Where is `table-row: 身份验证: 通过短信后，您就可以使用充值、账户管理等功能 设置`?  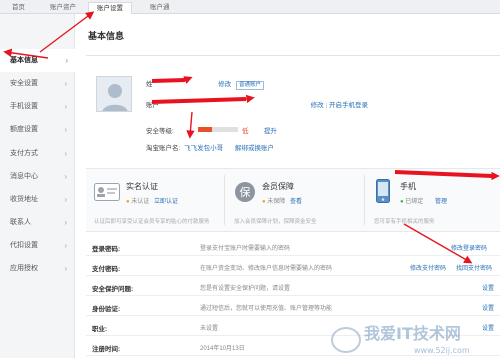
table-row: 身份验证: 通过短信后，您就可以使用充值、账户管理等功能 设置 is located at coordinates (293, 307).